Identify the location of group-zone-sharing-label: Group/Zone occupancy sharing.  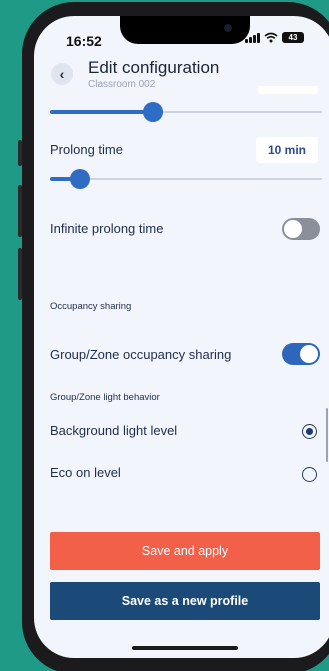
(141, 354).